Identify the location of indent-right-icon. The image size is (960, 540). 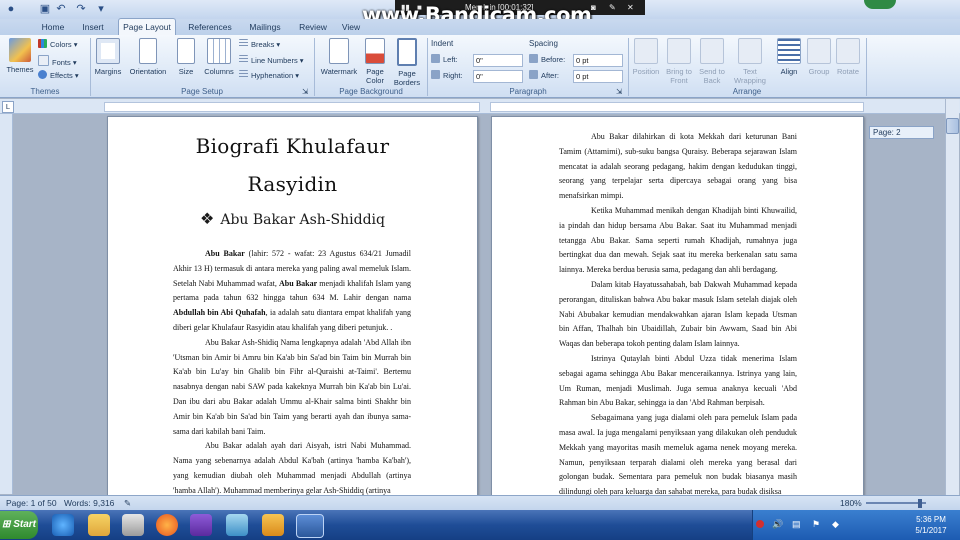
(435, 74).